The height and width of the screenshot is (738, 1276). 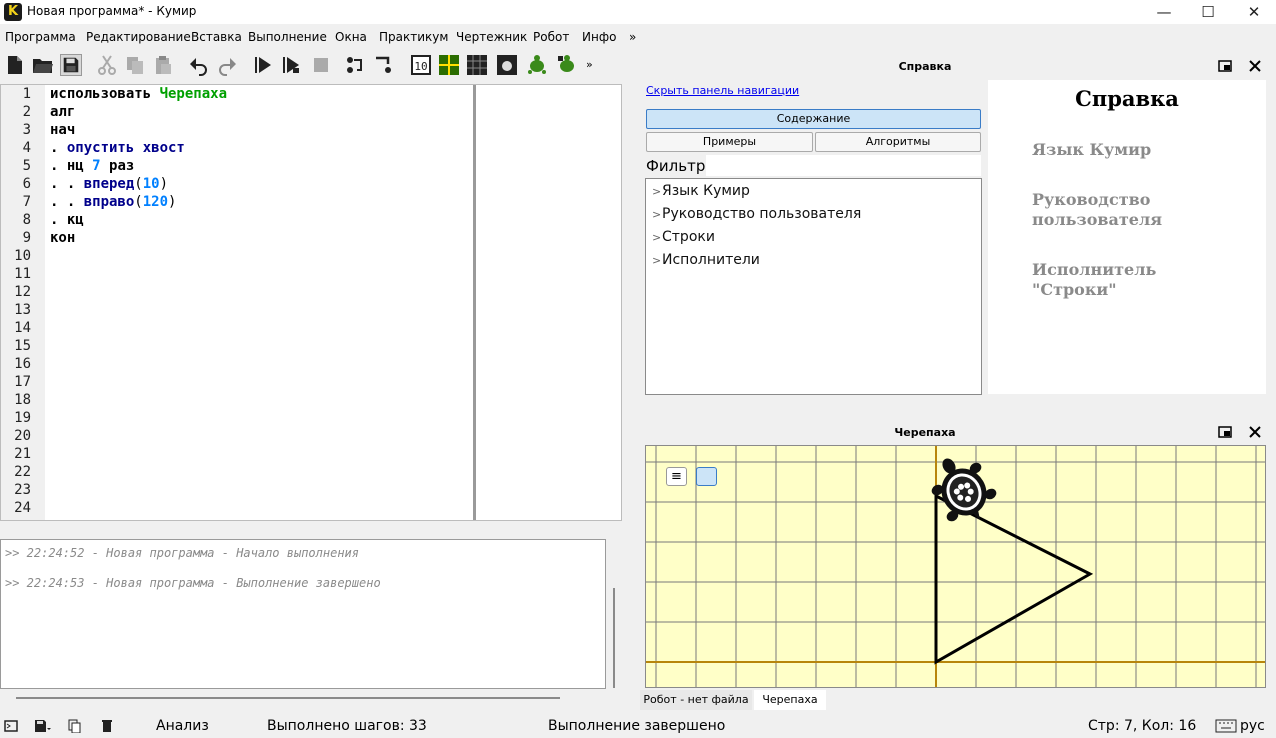 I want to click on line-number: 1, so click(x=26, y=94).